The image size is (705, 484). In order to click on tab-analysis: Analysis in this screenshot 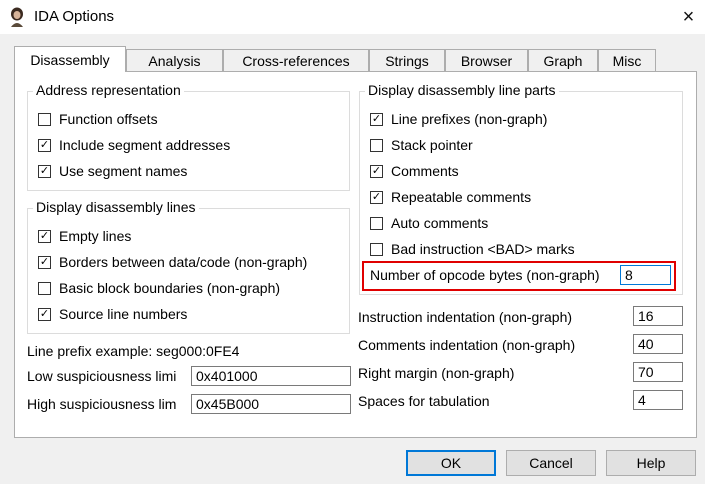, I will do `click(174, 60)`.